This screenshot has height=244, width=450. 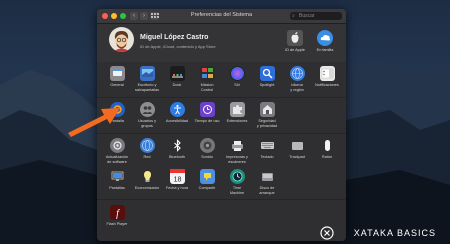 I want to click on pref-bluetooth: Bluetooth, so click(x=177, y=149).